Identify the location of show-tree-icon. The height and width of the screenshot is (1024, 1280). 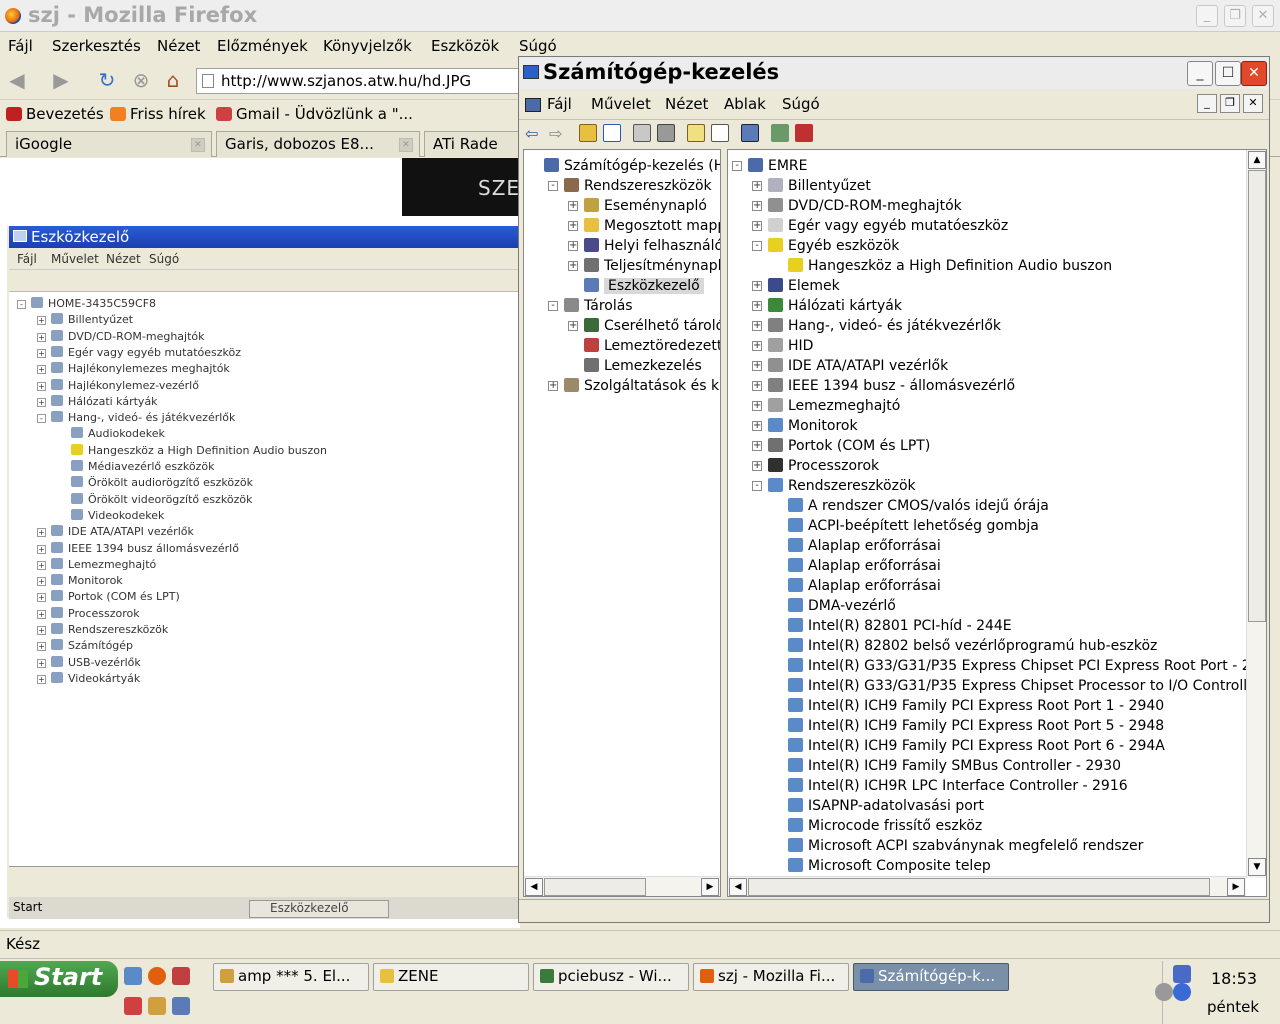
(612, 133).